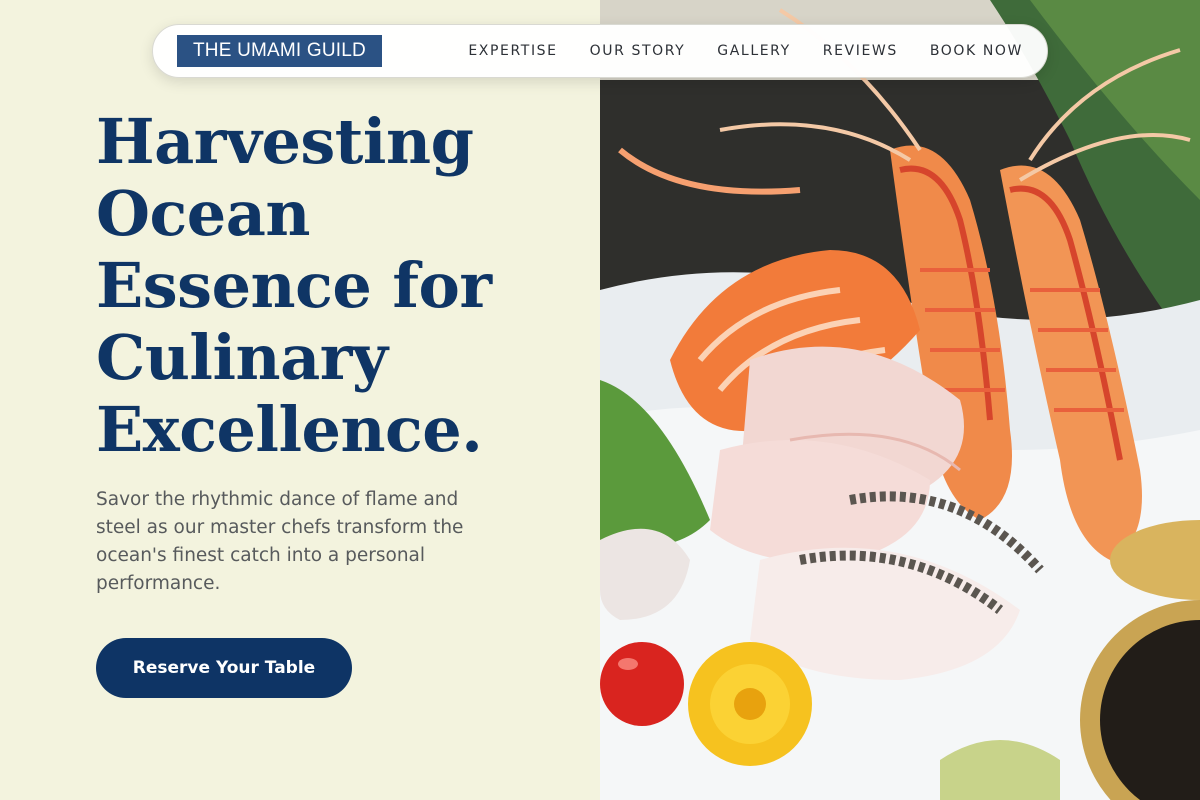 The width and height of the screenshot is (1200, 800). I want to click on nav-link-expertise: EXPERTISE, so click(512, 51).